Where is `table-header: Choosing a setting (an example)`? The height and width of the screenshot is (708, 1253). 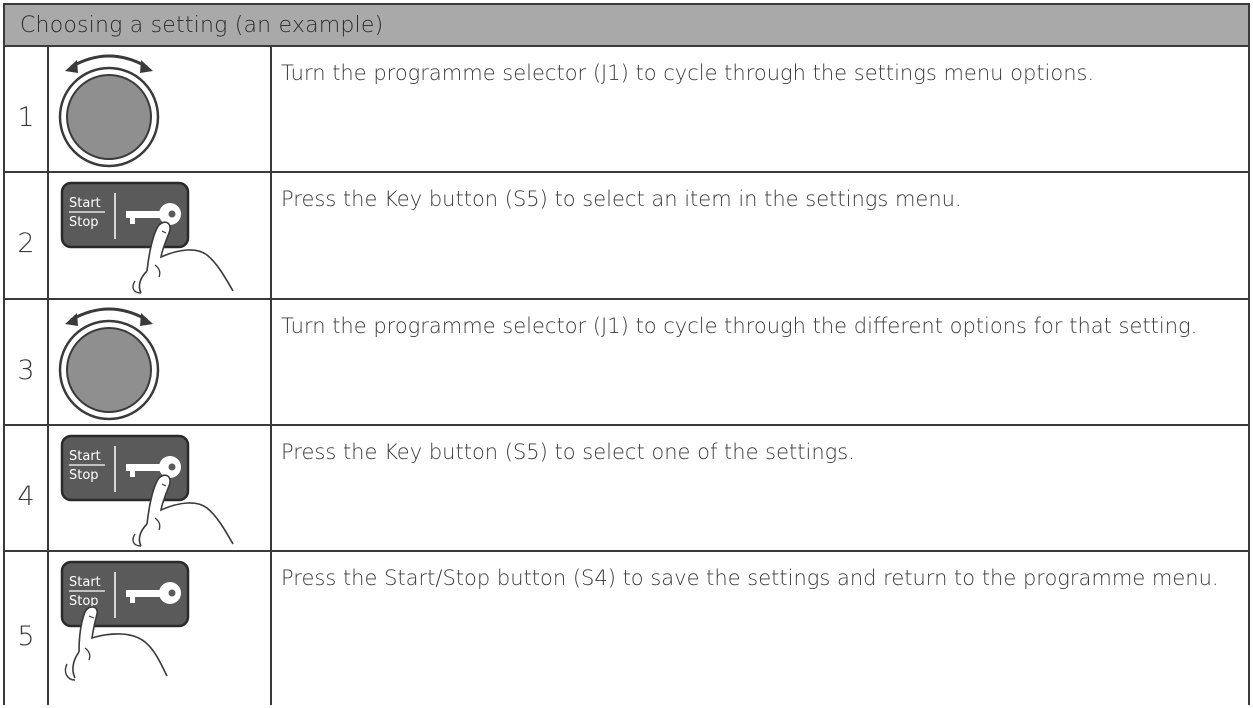 table-header: Choosing a setting (an example) is located at coordinates (626, 26).